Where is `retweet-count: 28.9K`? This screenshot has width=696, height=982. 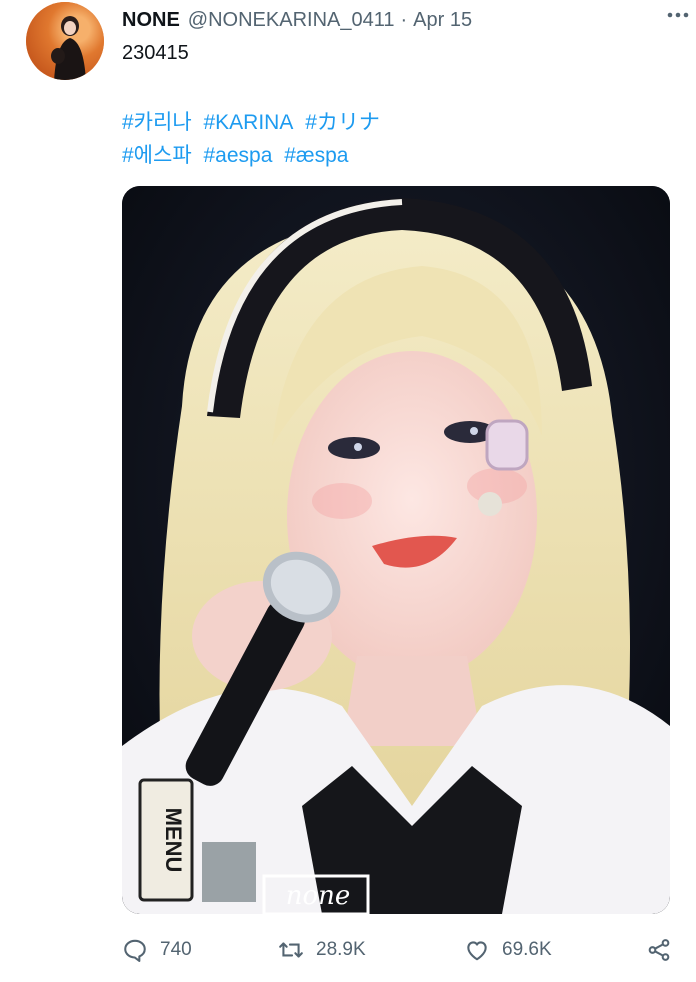 retweet-count: 28.9K is located at coordinates (341, 949).